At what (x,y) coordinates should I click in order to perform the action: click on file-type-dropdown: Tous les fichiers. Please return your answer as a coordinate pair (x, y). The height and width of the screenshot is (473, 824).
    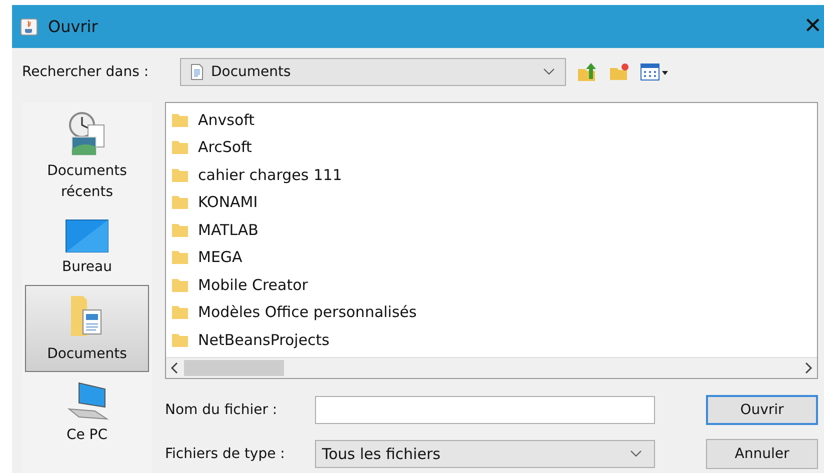
    Looking at the image, I should click on (485, 454).